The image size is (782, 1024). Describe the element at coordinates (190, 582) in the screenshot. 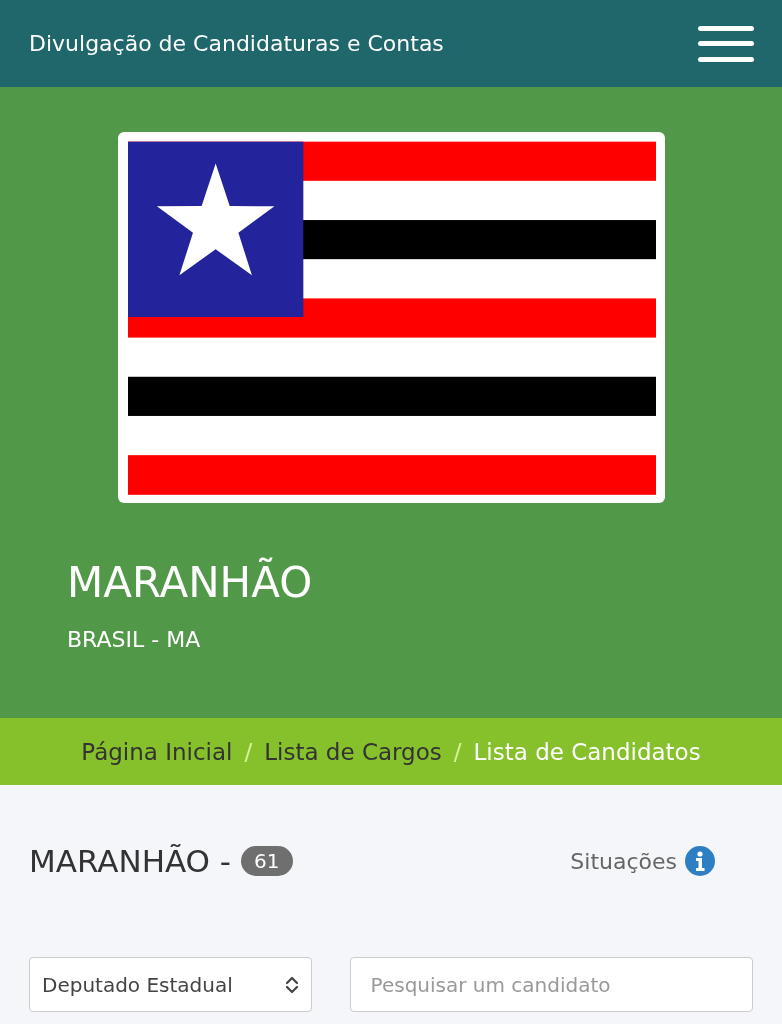

I see `state-title: MARANHÃO` at that location.